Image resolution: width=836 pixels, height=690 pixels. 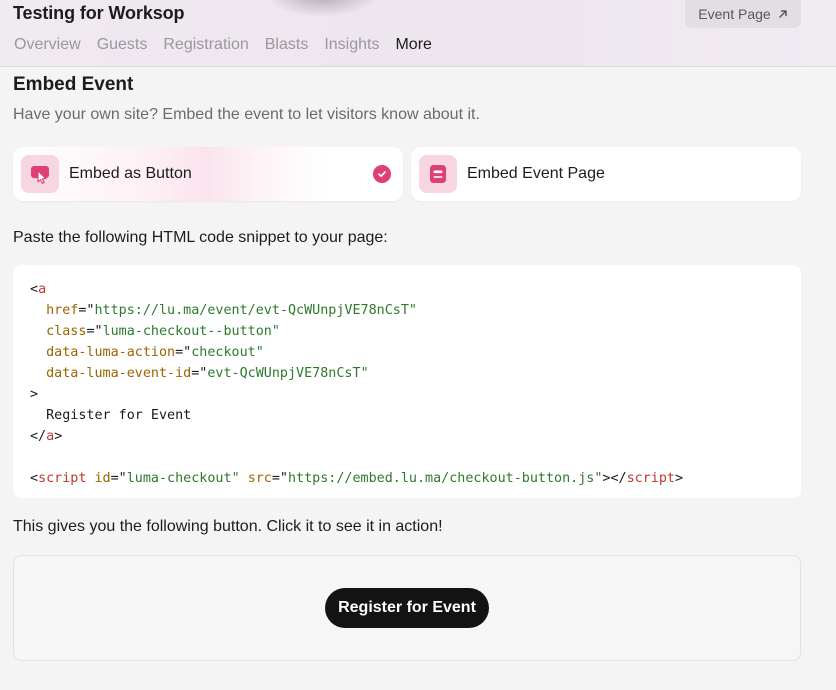 What do you see at coordinates (413, 50) in the screenshot?
I see `tab-more: More` at bounding box center [413, 50].